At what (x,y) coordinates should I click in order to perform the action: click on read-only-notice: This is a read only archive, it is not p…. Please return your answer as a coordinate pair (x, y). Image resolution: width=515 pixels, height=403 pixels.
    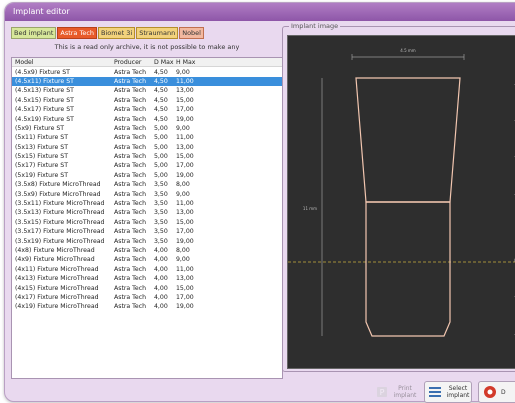
    Looking at the image, I should click on (147, 47).